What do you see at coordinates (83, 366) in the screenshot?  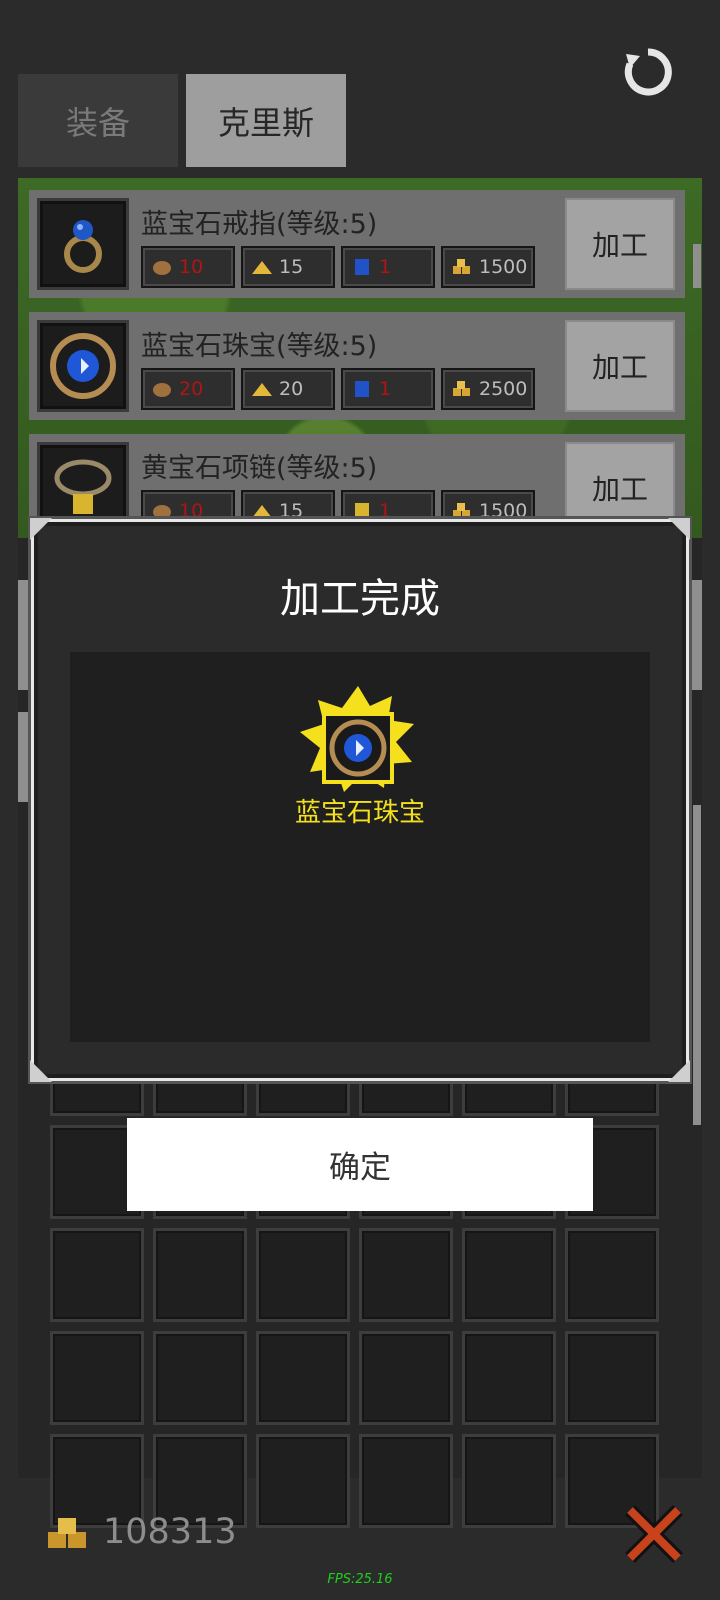 I see `sapphire-jewel-icon` at bounding box center [83, 366].